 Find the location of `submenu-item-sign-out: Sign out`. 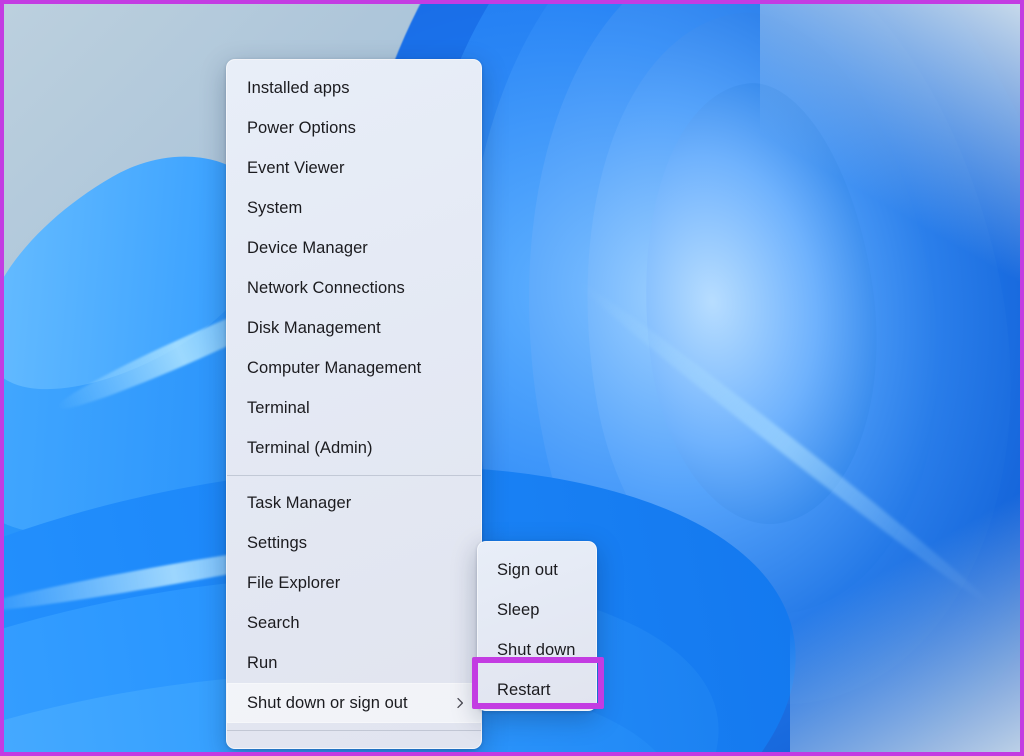

submenu-item-sign-out: Sign out is located at coordinates (537, 570).